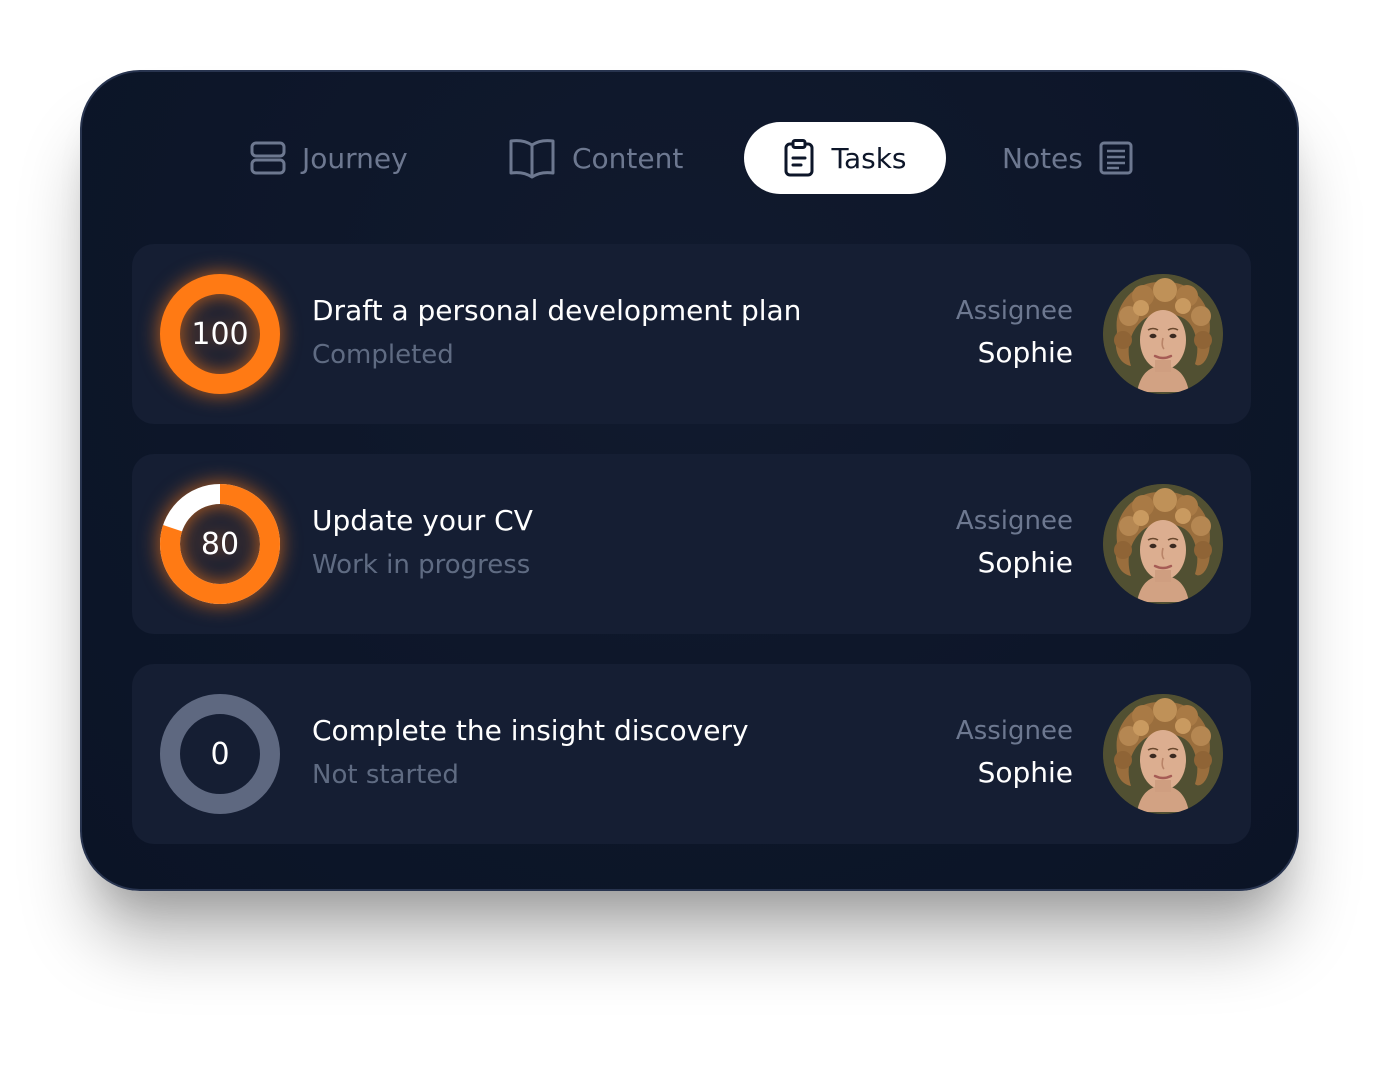 This screenshot has width=1380, height=1072. I want to click on progress-ring: 100, so click(220, 334).